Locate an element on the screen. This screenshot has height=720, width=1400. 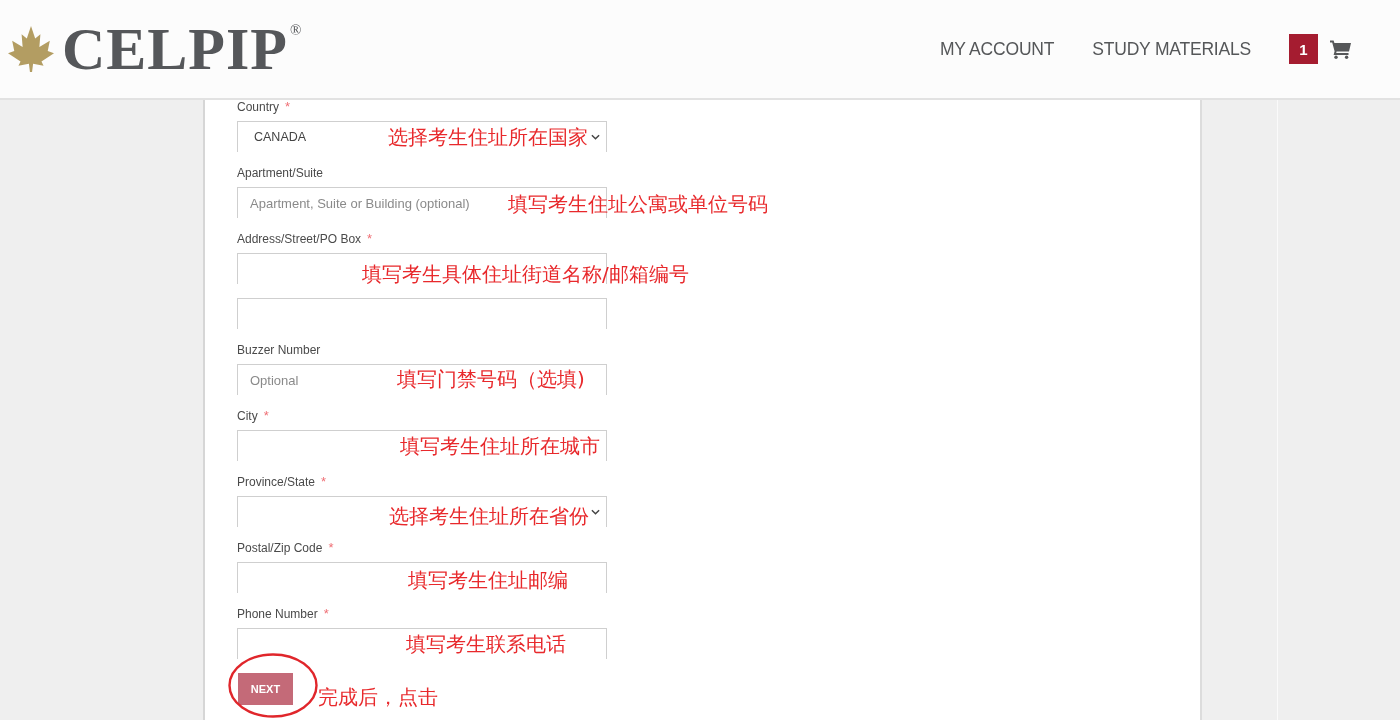
field-label: Country is located at coordinates (258, 107).